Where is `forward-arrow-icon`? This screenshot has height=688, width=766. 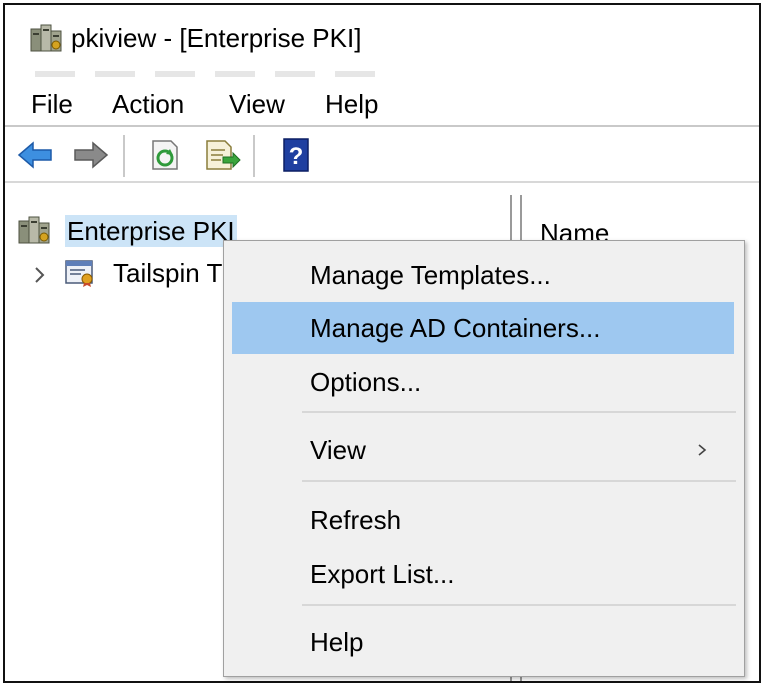 forward-arrow-icon is located at coordinates (91, 155).